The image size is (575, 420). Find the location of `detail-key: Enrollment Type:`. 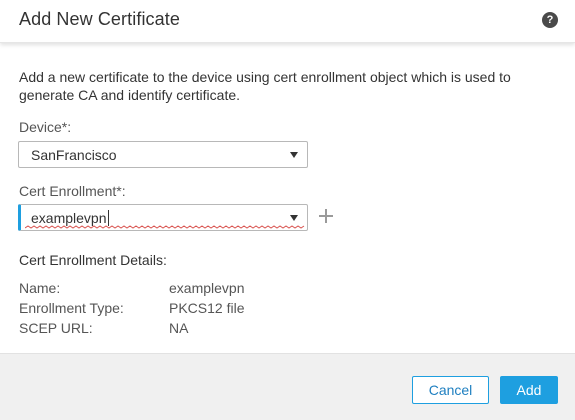

detail-key: Enrollment Type: is located at coordinates (71, 308).